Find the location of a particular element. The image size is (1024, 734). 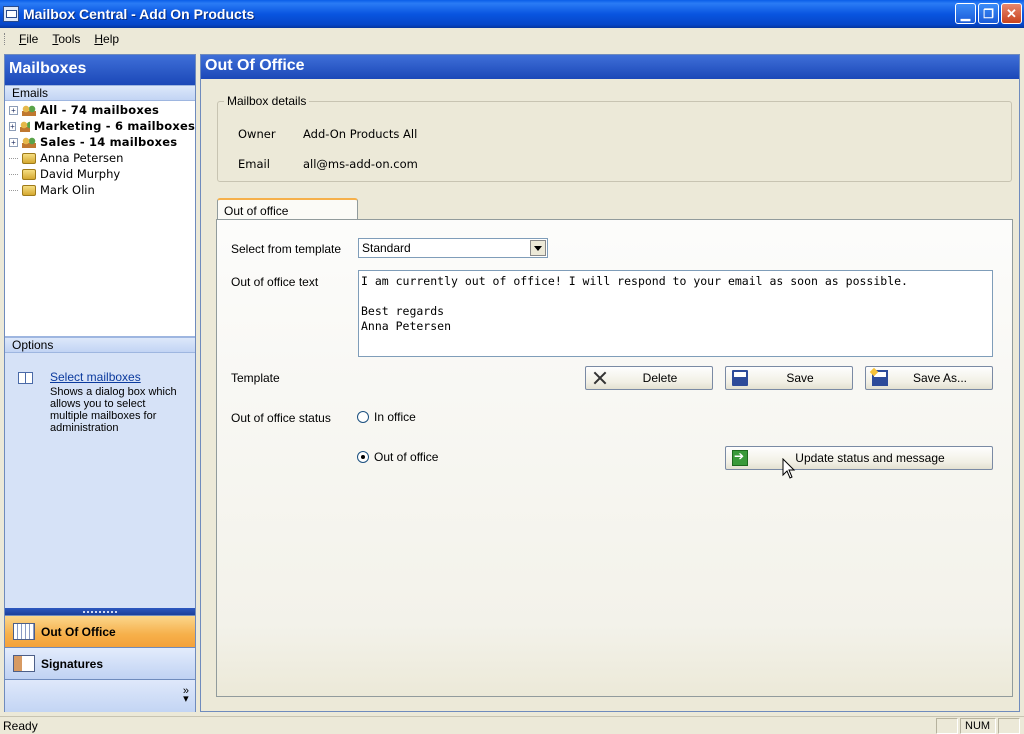

status-label: Out of office status is located at coordinates (281, 418).